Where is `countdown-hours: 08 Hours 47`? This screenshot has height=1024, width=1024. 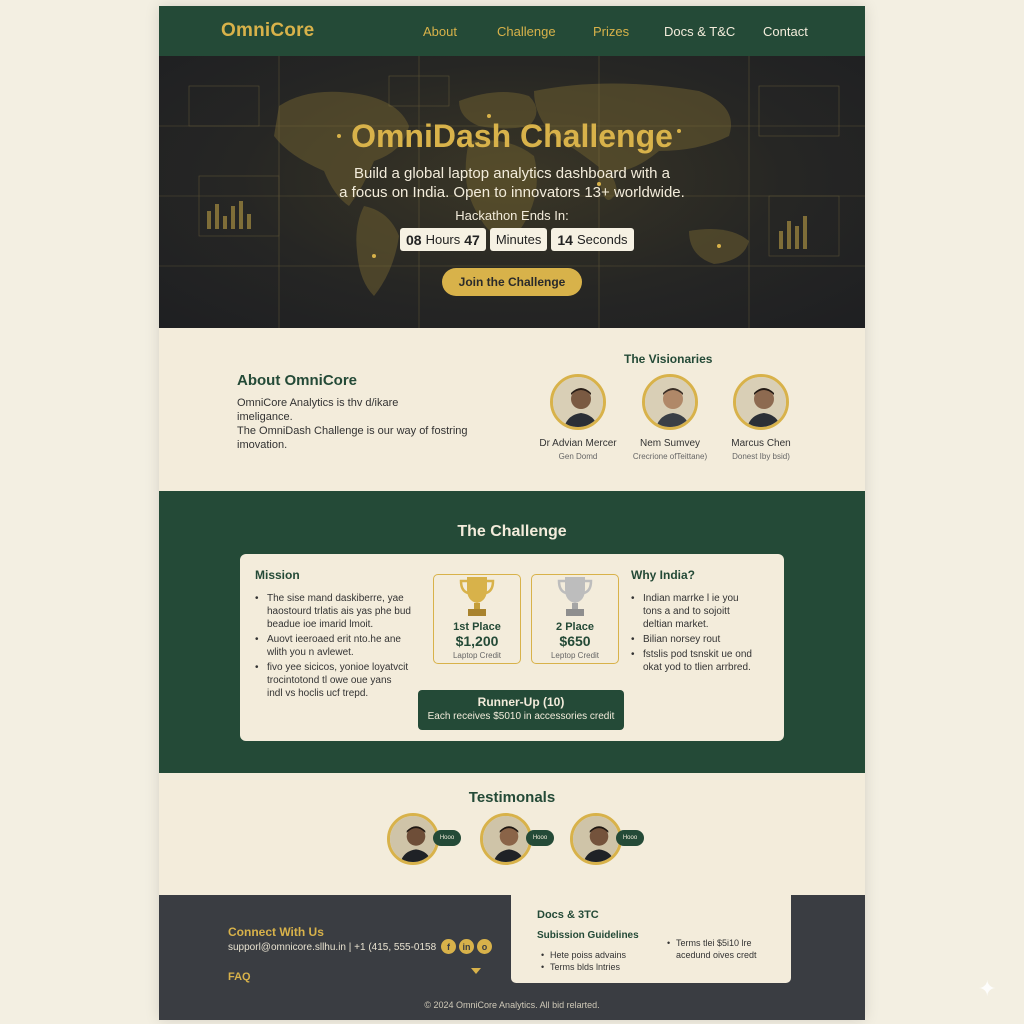 countdown-hours: 08 Hours 47 is located at coordinates (443, 239).